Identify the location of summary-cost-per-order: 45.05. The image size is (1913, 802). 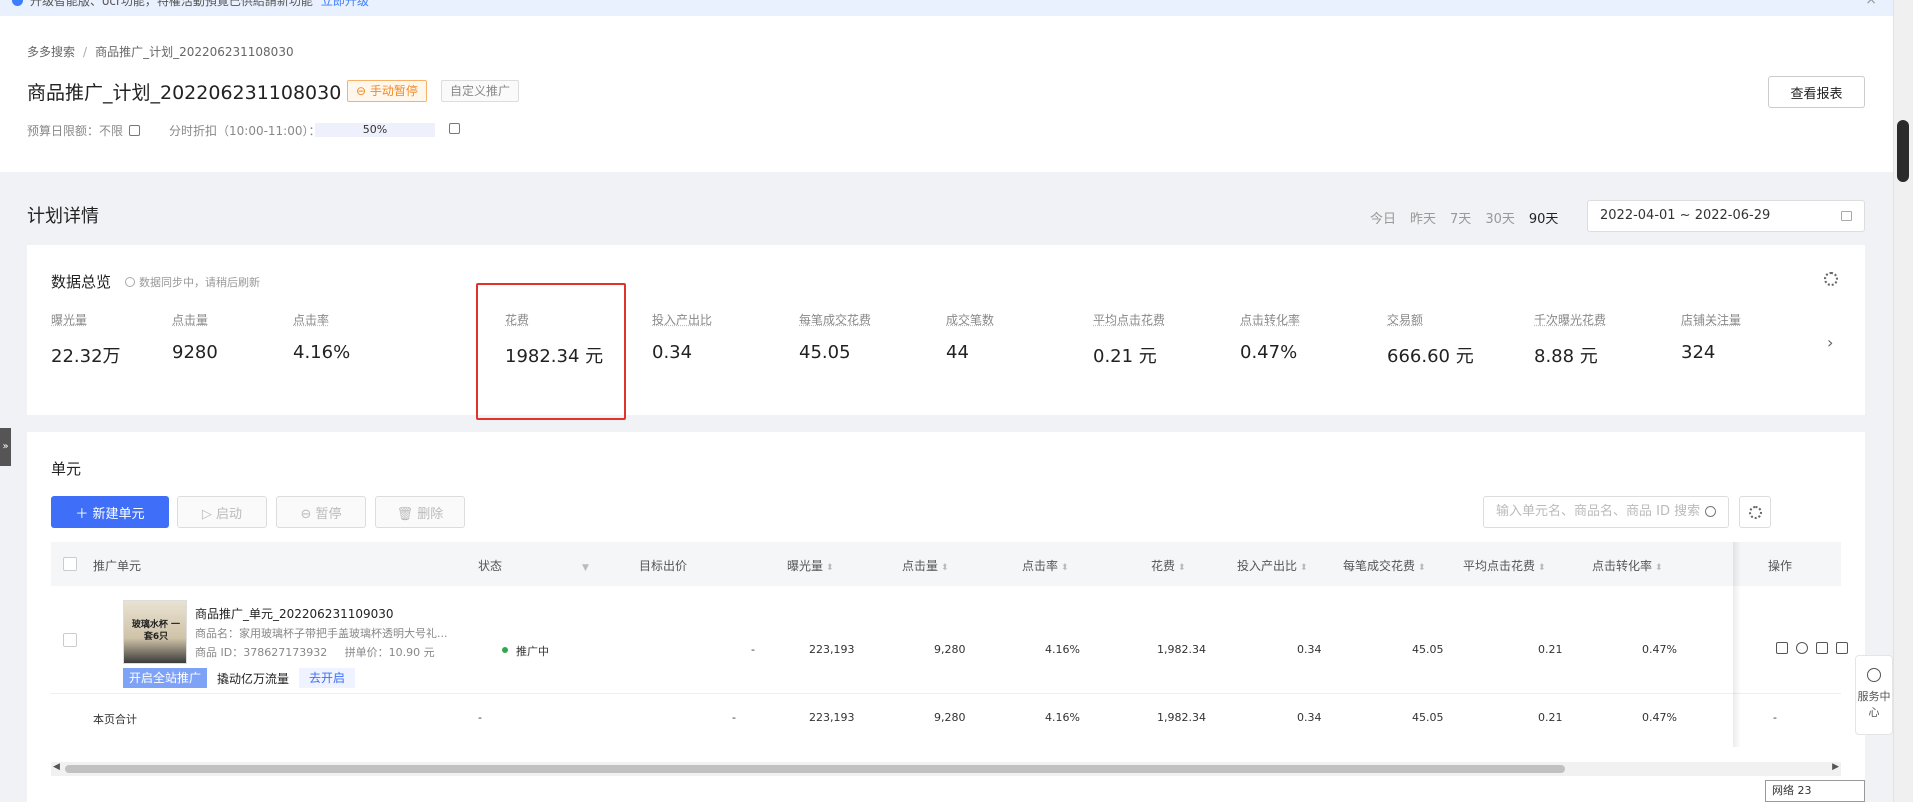
(1428, 717).